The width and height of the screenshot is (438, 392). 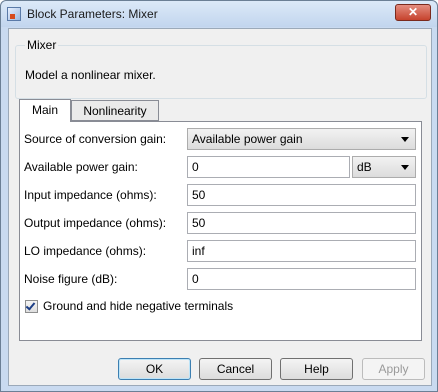 I want to click on input-impedance-field: 50, so click(x=301, y=195).